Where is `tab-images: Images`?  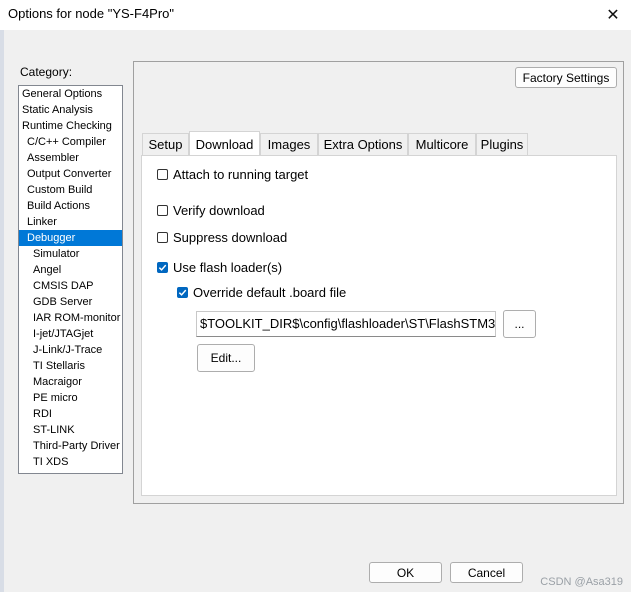 tab-images: Images is located at coordinates (289, 144).